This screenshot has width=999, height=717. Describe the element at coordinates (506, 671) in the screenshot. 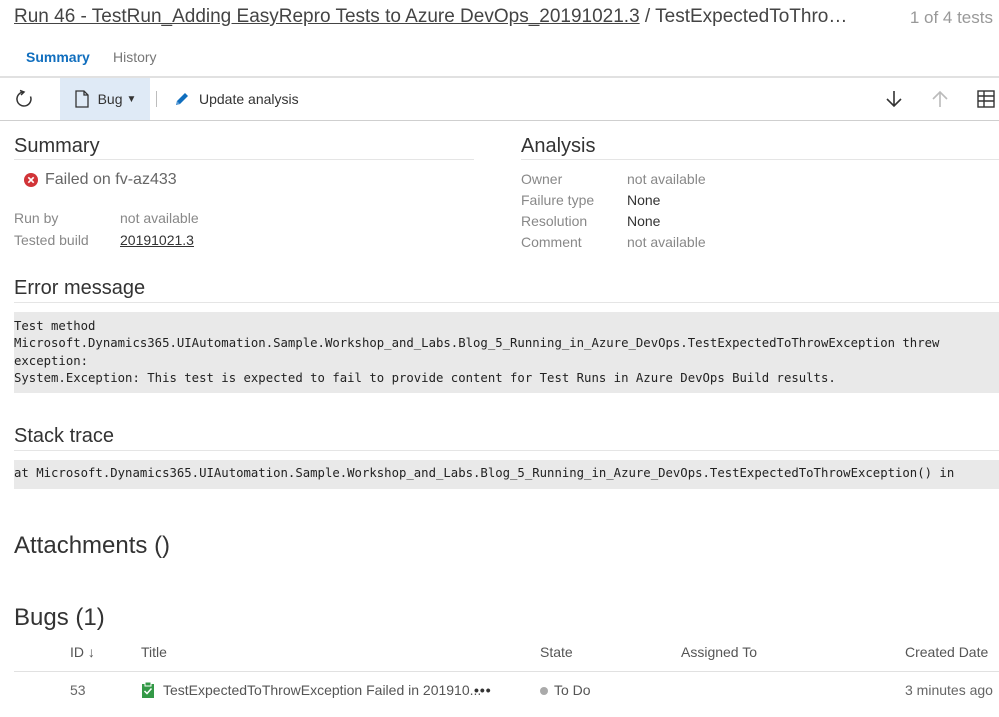

I see `table-header-divider` at that location.